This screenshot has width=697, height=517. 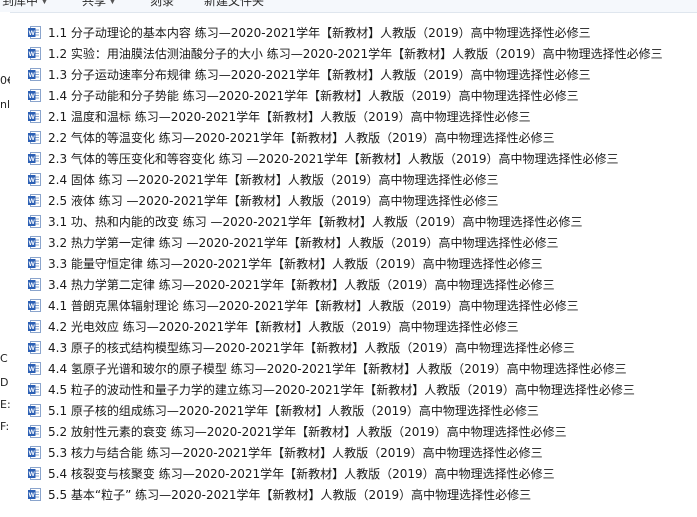 I want to click on share-button: 共享 ▼, so click(x=99, y=4).